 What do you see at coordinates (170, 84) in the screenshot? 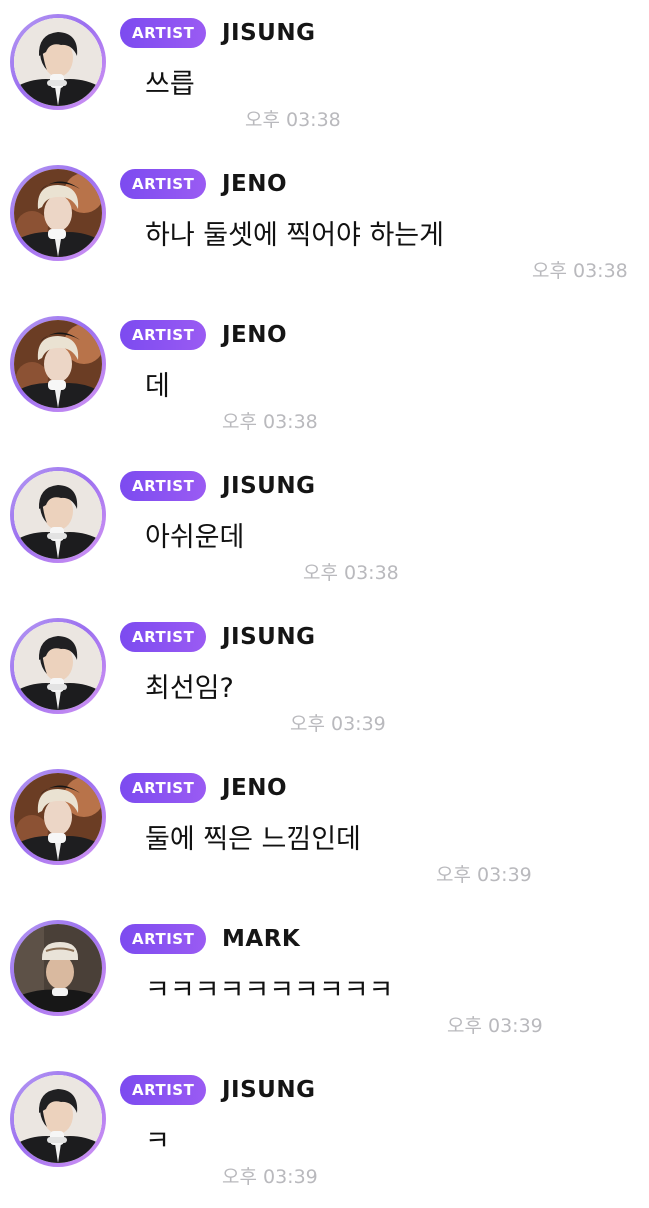
I see `message-text: 쓰릅` at bounding box center [170, 84].